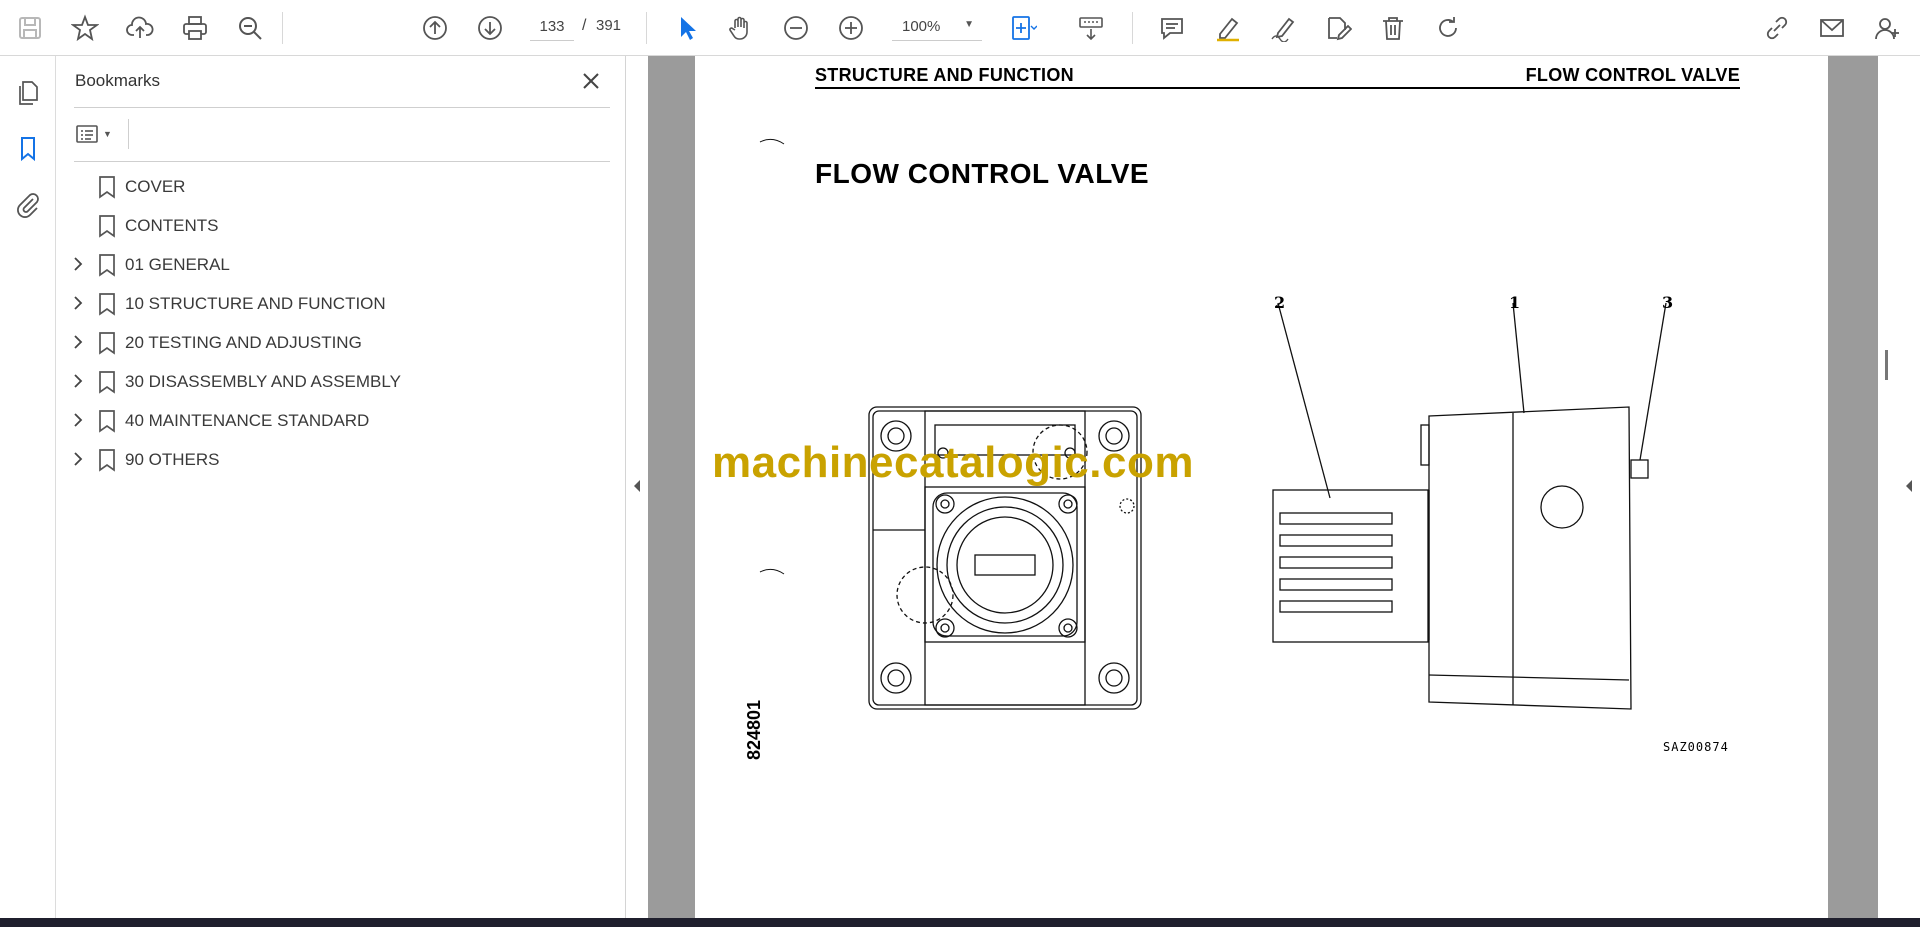  I want to click on bookmark-label: COVER, so click(155, 186).